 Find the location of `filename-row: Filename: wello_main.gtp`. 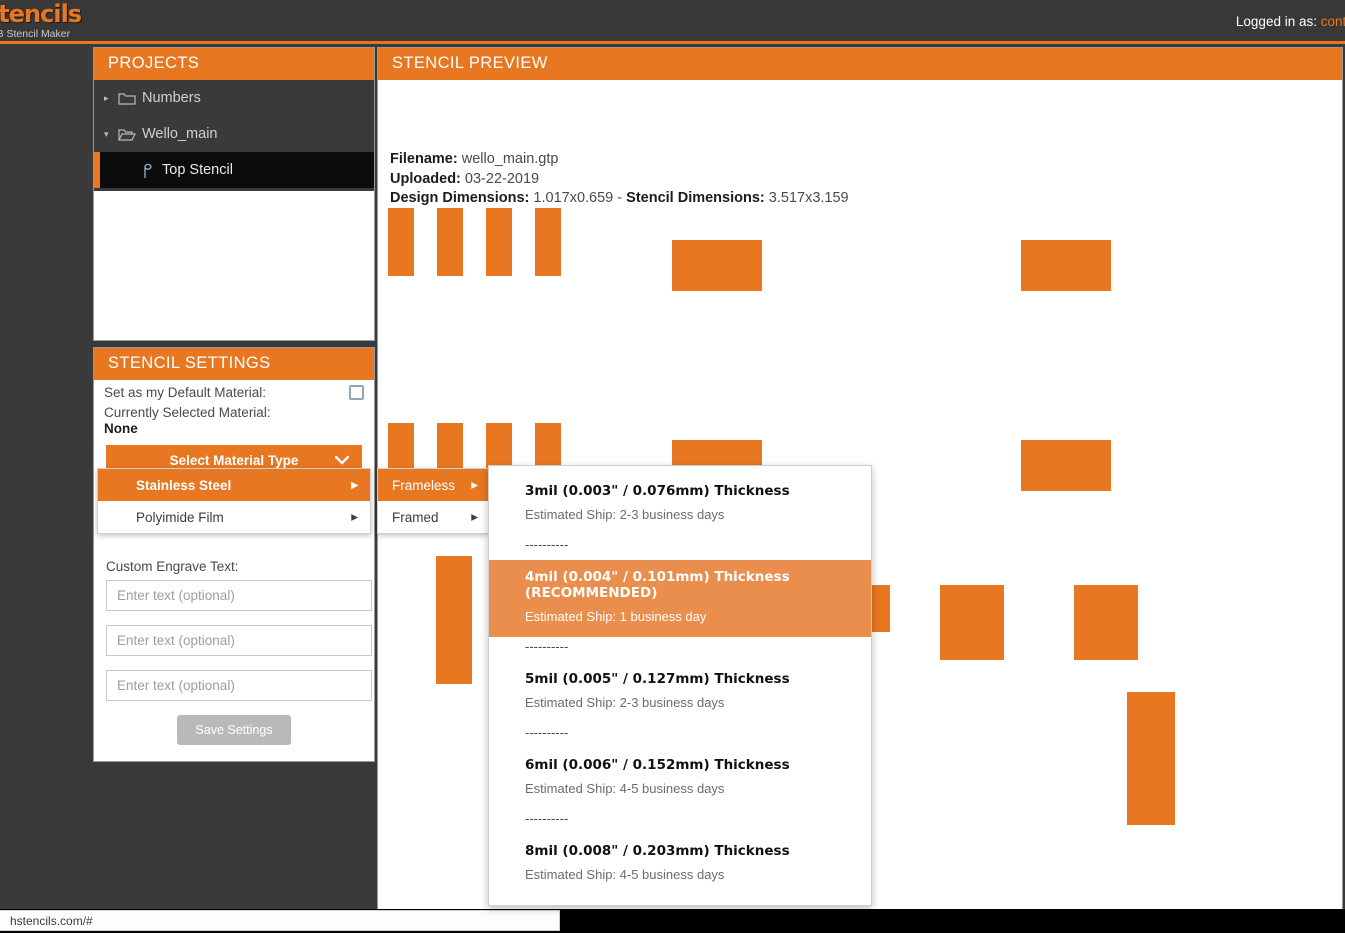

filename-row: Filename: wello_main.gtp is located at coordinates (619, 160).